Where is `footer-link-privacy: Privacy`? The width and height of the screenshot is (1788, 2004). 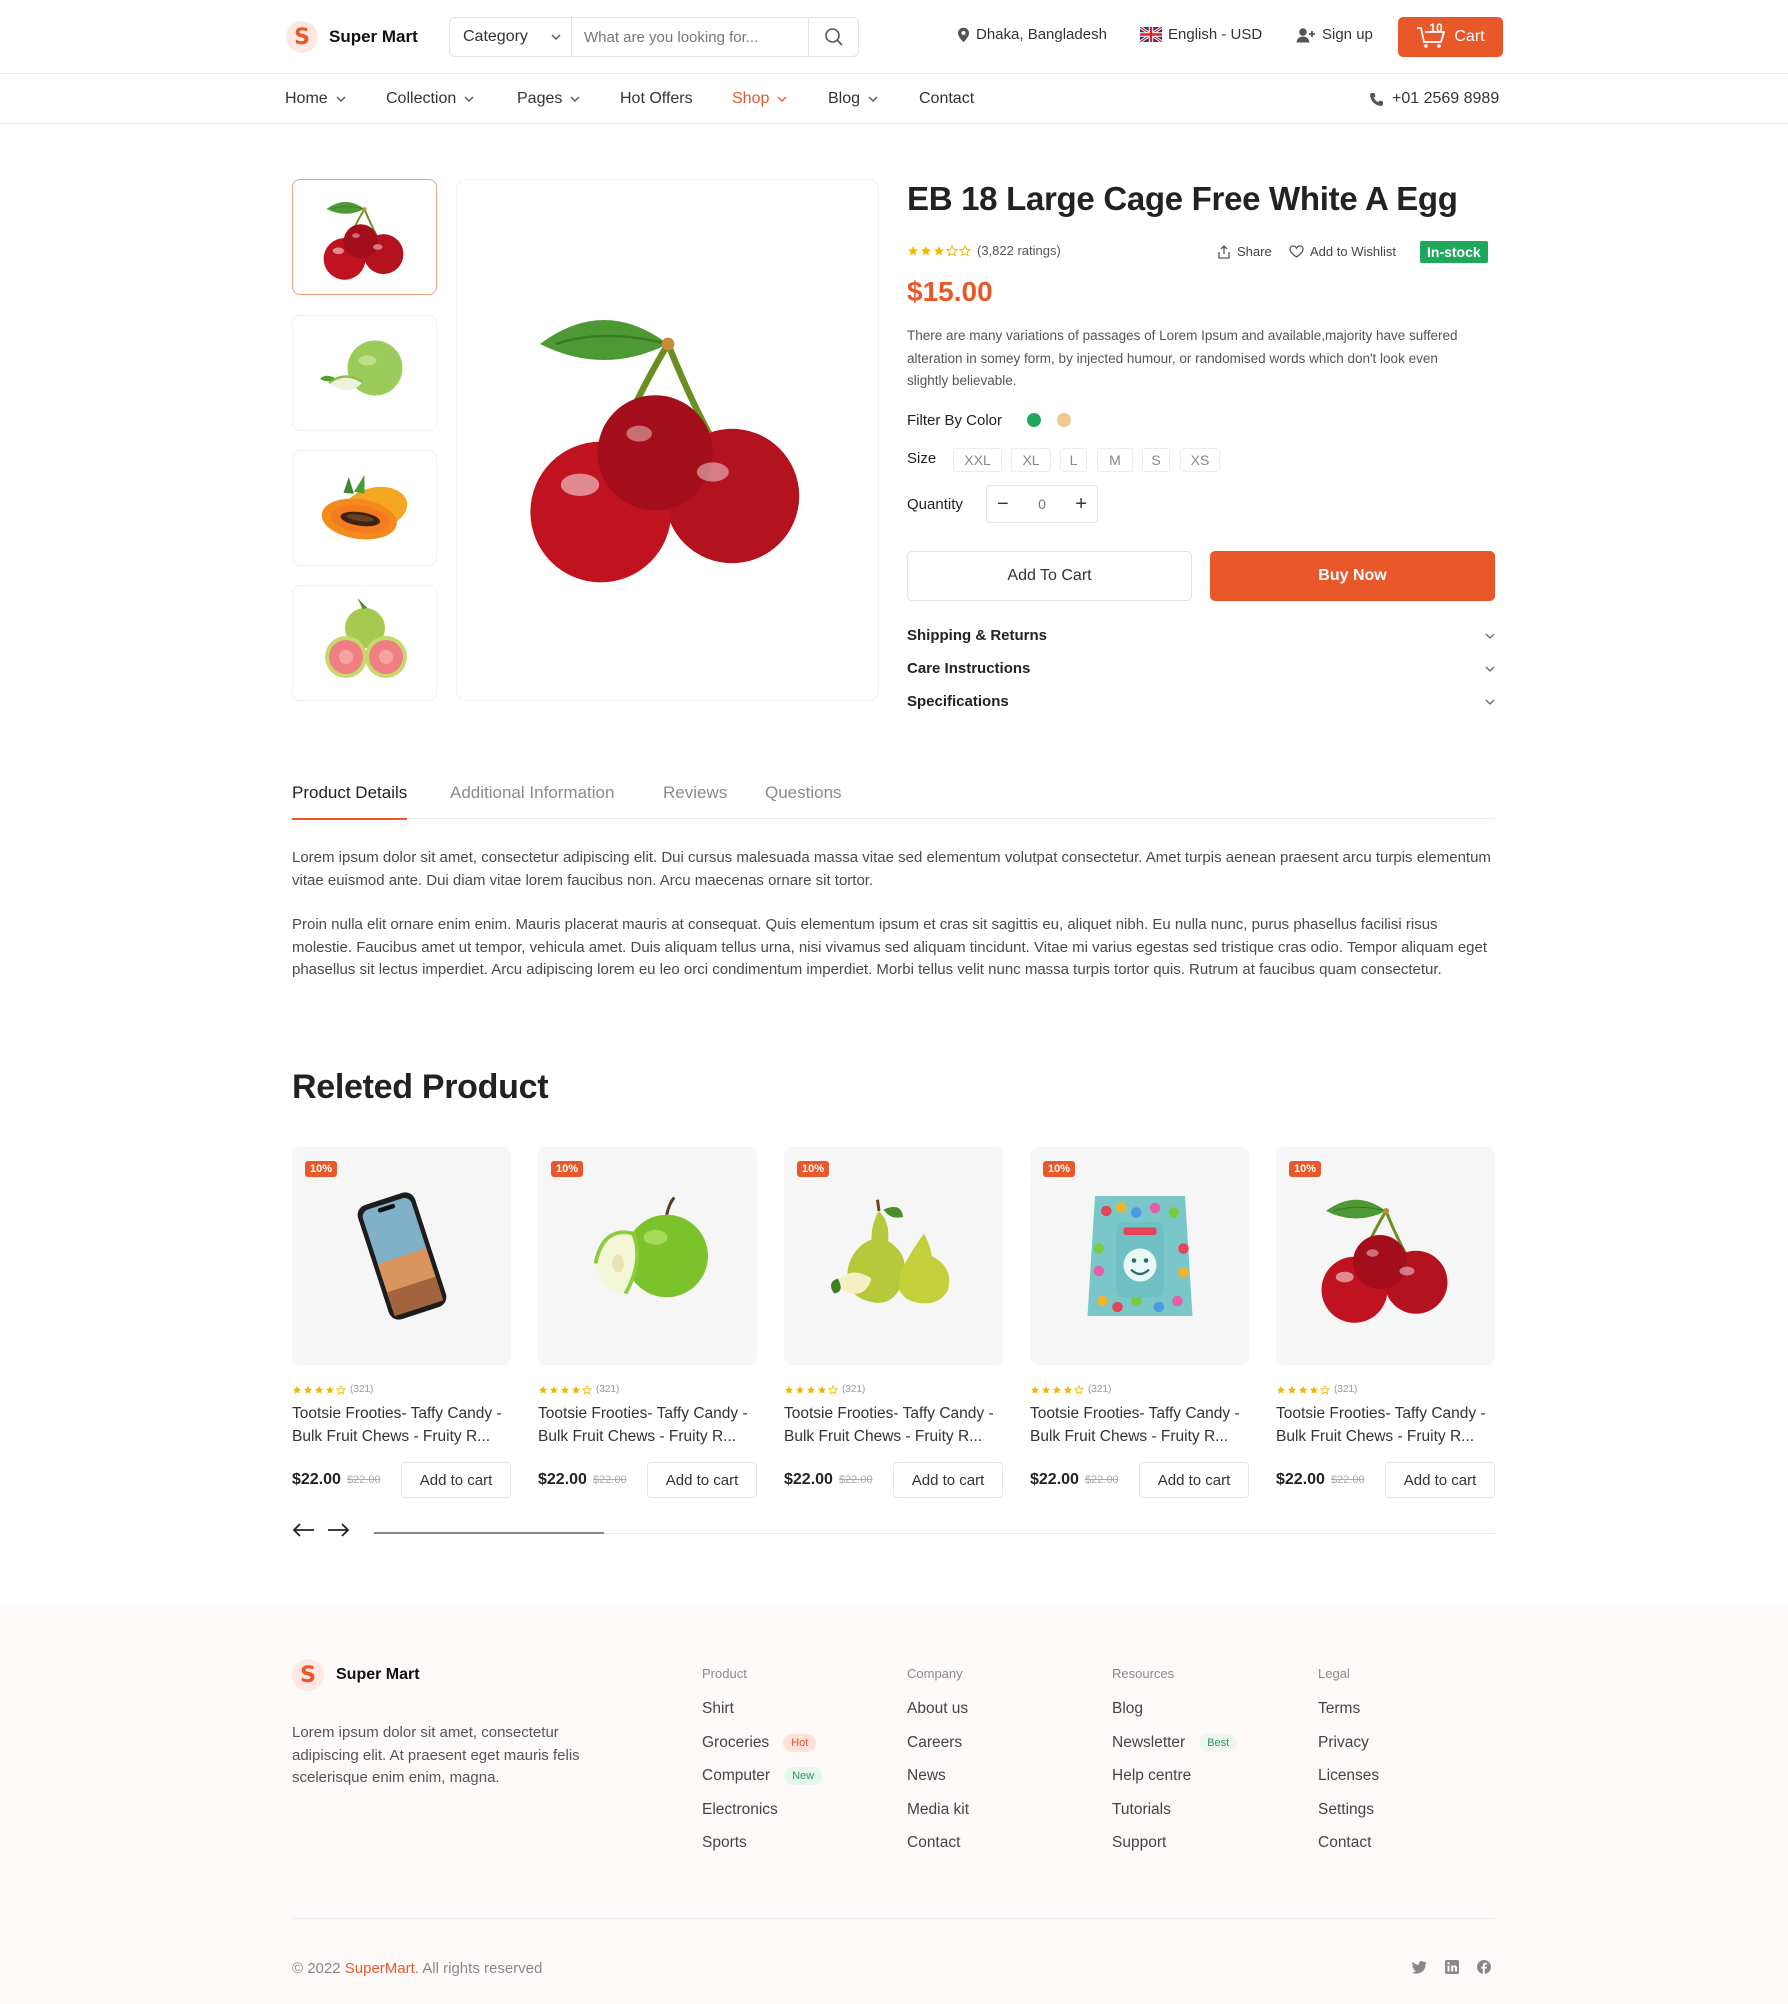 footer-link-privacy: Privacy is located at coordinates (1343, 1743).